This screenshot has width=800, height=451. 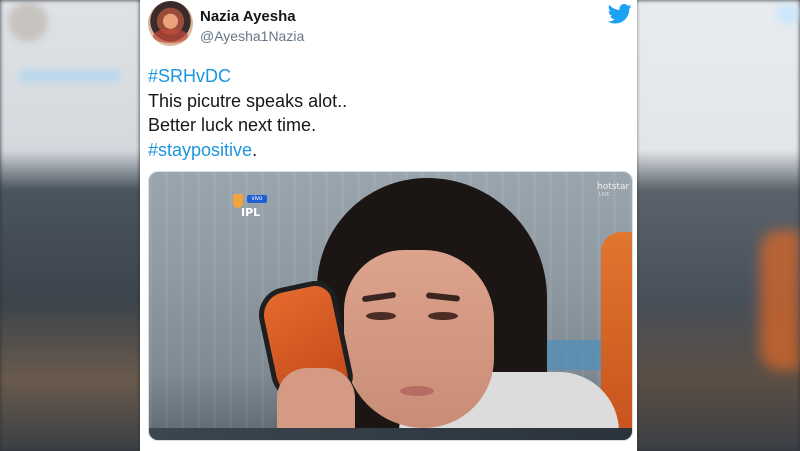 I want to click on broadcaster-sub: LIVE, so click(x=604, y=195).